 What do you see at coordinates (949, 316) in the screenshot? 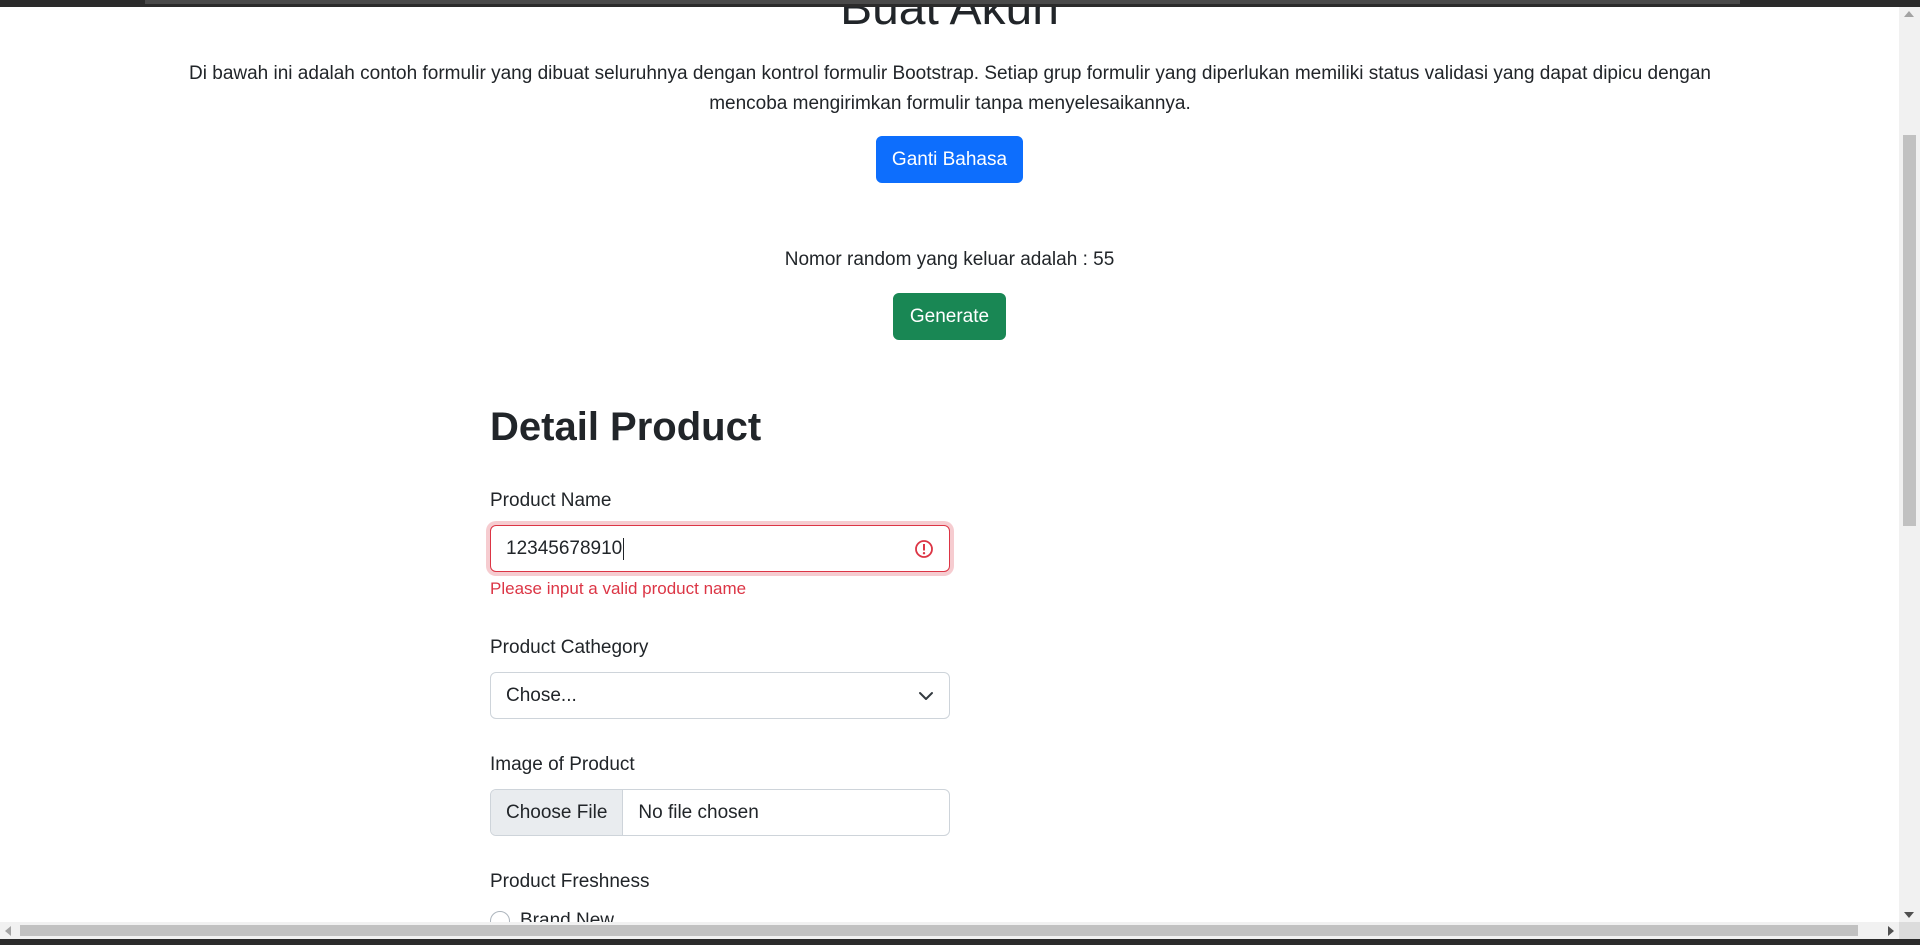
I see `generate-button: Generate` at bounding box center [949, 316].